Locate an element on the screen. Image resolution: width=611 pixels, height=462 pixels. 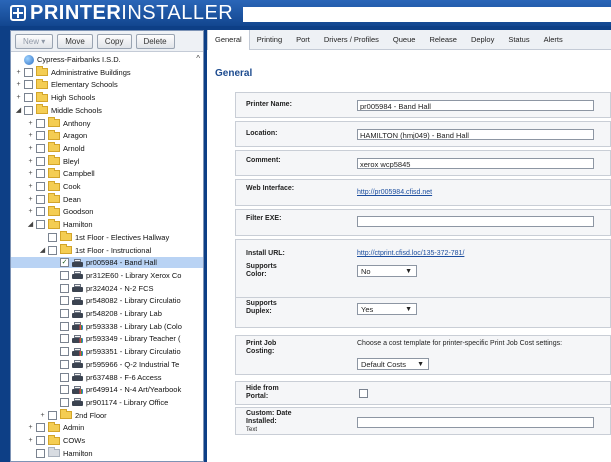
location-field: HAMILTON (hmj049) - Band Hall is located at coordinates (475, 134).